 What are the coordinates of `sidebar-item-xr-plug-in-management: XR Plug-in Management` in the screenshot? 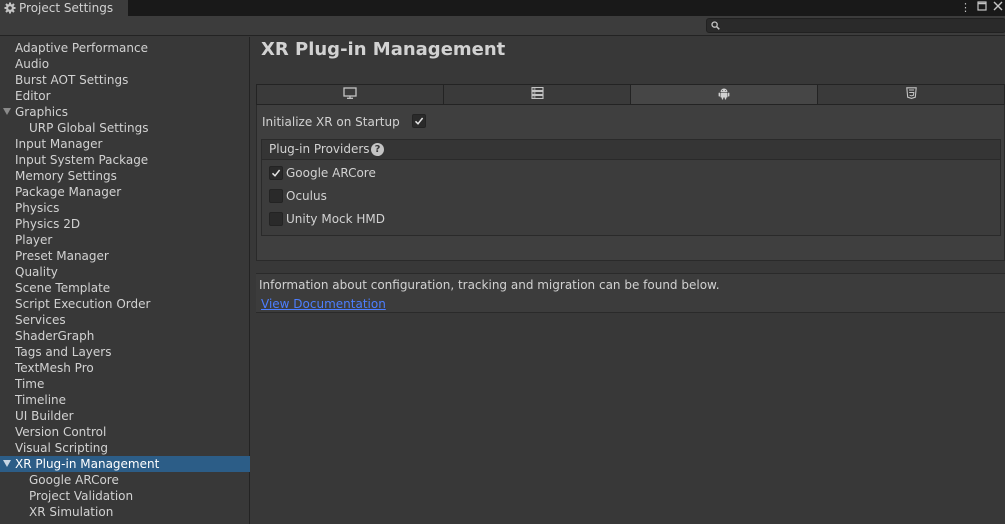 It's located at (125, 464).